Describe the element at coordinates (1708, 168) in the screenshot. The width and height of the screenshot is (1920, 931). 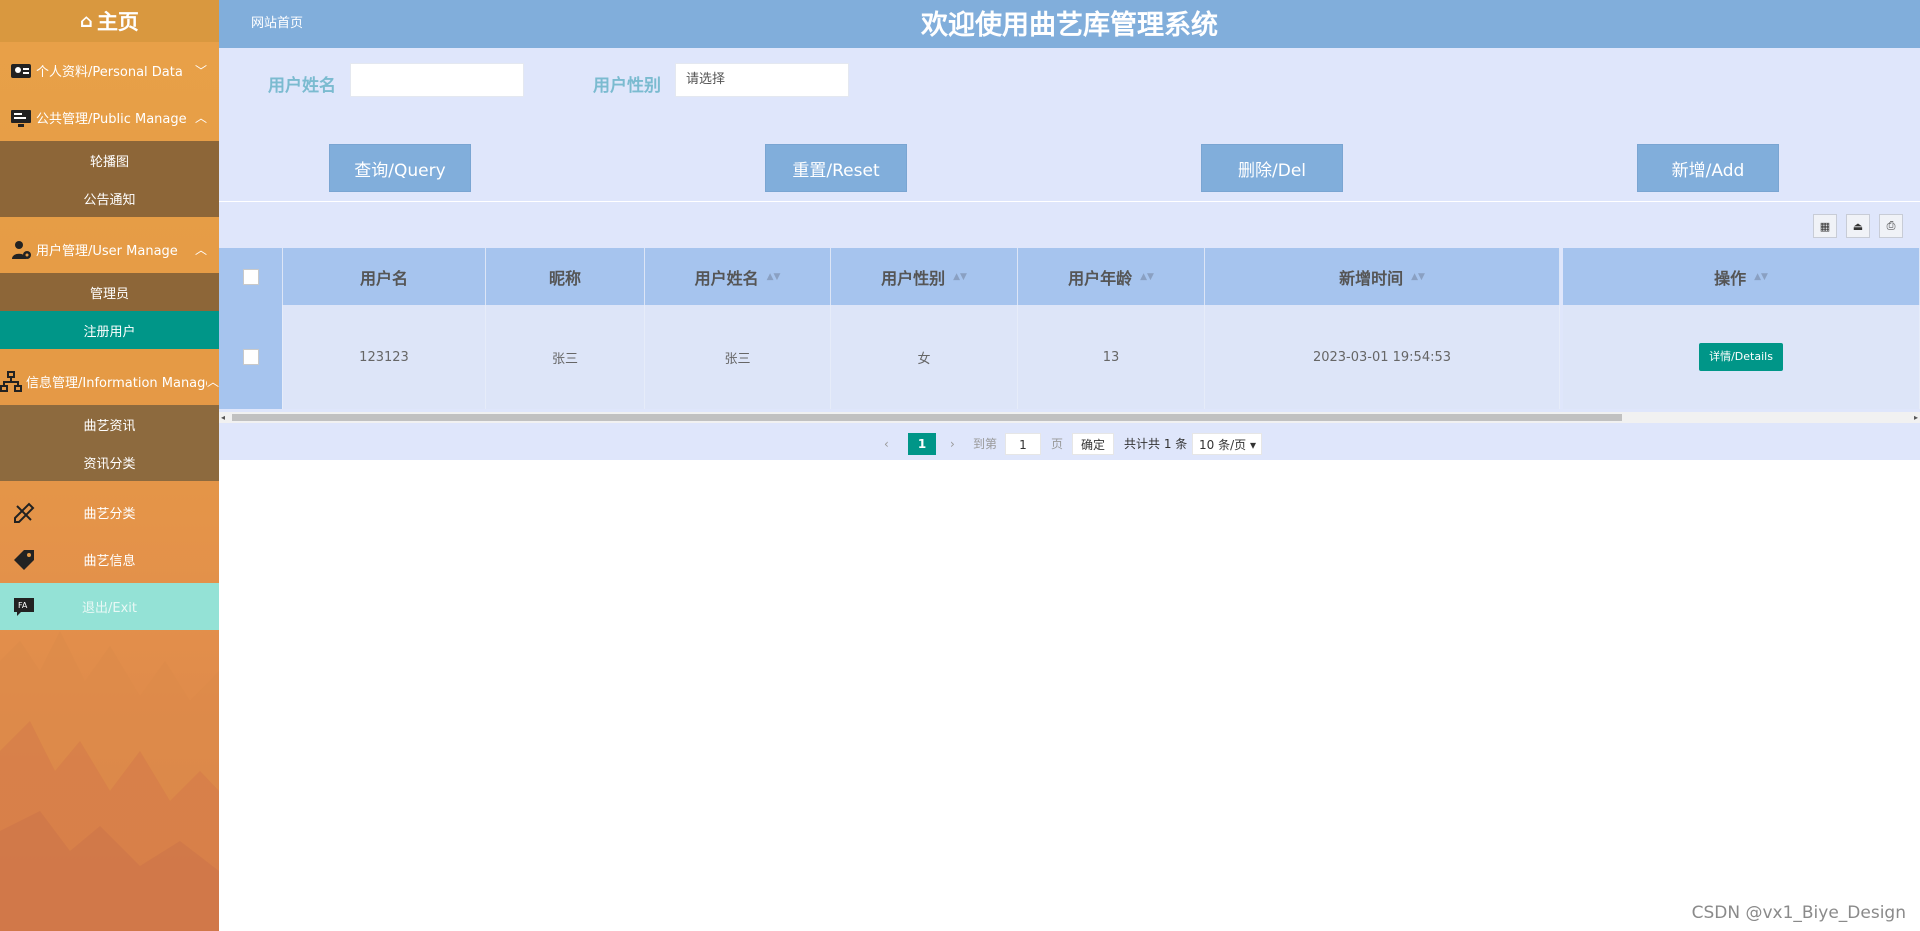
I see `add-button: 新增/Add` at that location.